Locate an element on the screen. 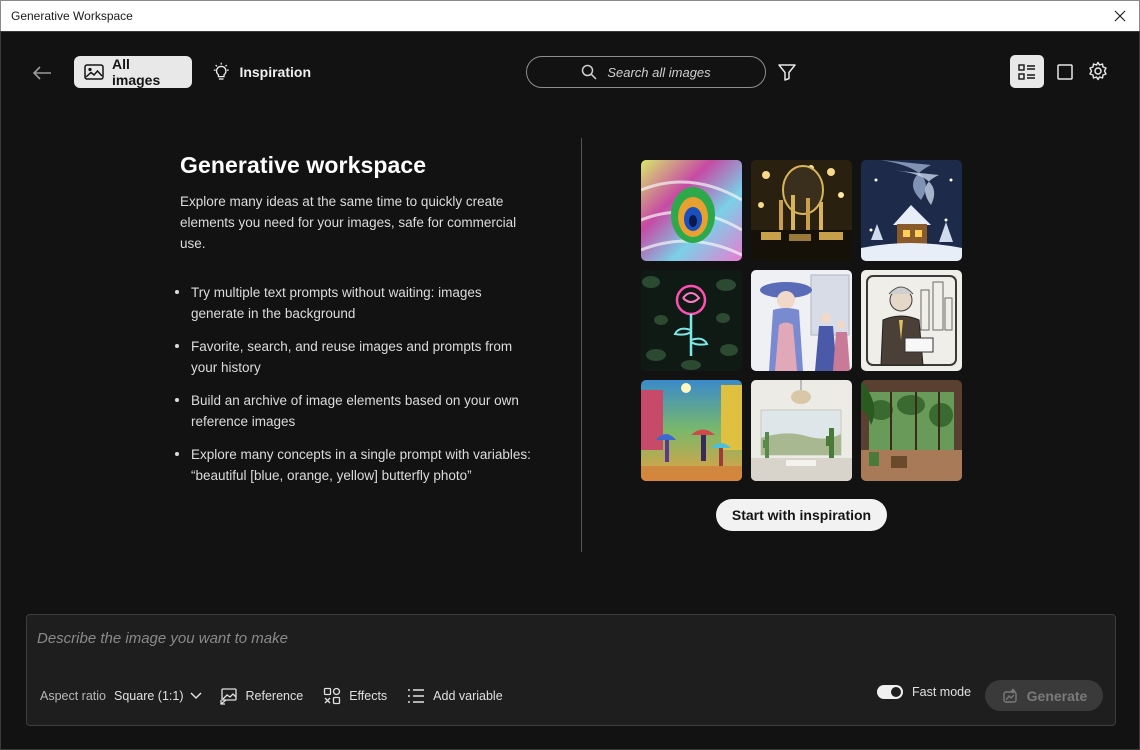  effects-icon is located at coordinates (332, 696).